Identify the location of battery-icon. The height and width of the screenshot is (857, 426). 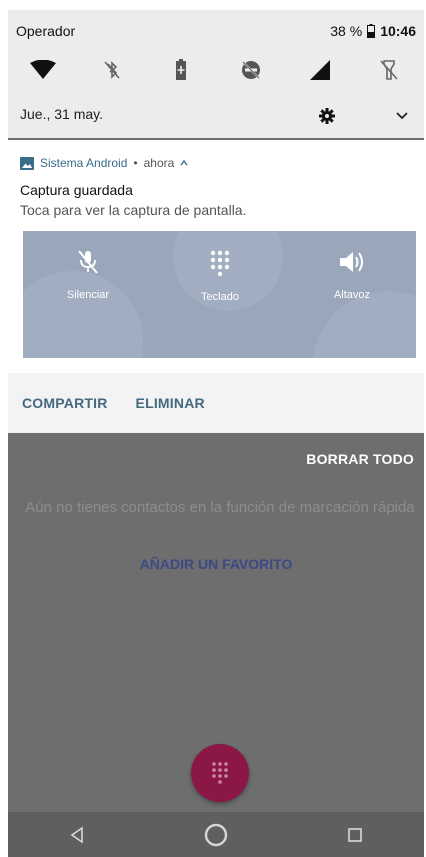
(371, 31).